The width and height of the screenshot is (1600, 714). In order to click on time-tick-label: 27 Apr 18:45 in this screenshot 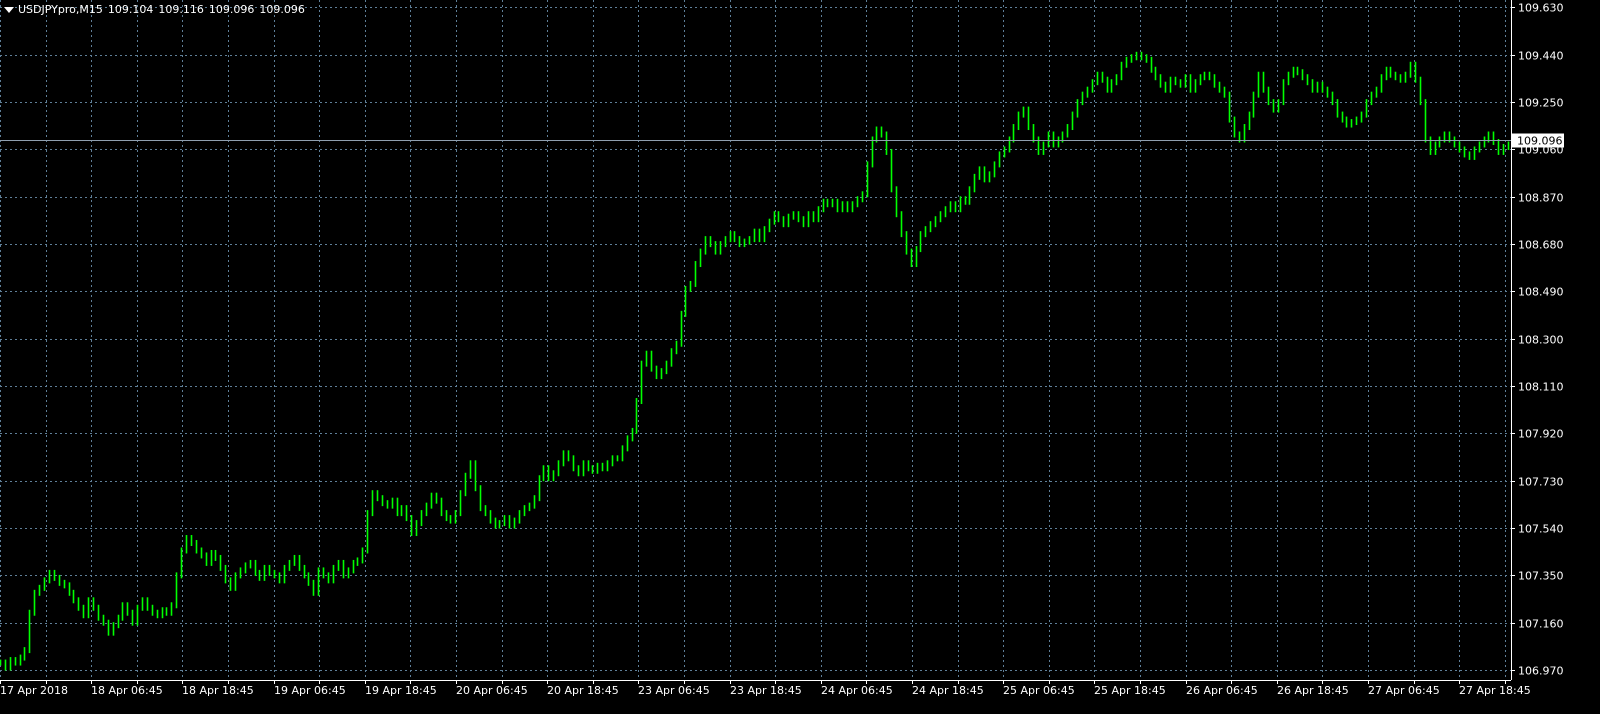, I will do `click(1495, 690)`.